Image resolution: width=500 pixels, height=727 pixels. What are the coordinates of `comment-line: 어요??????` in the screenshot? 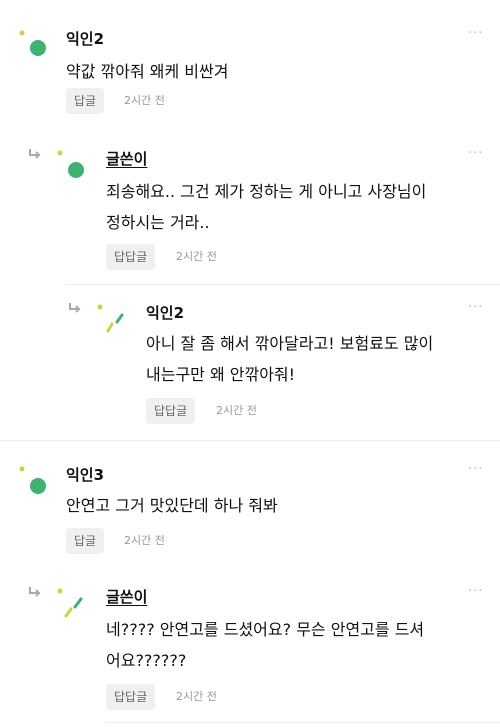 It's located at (146, 660).